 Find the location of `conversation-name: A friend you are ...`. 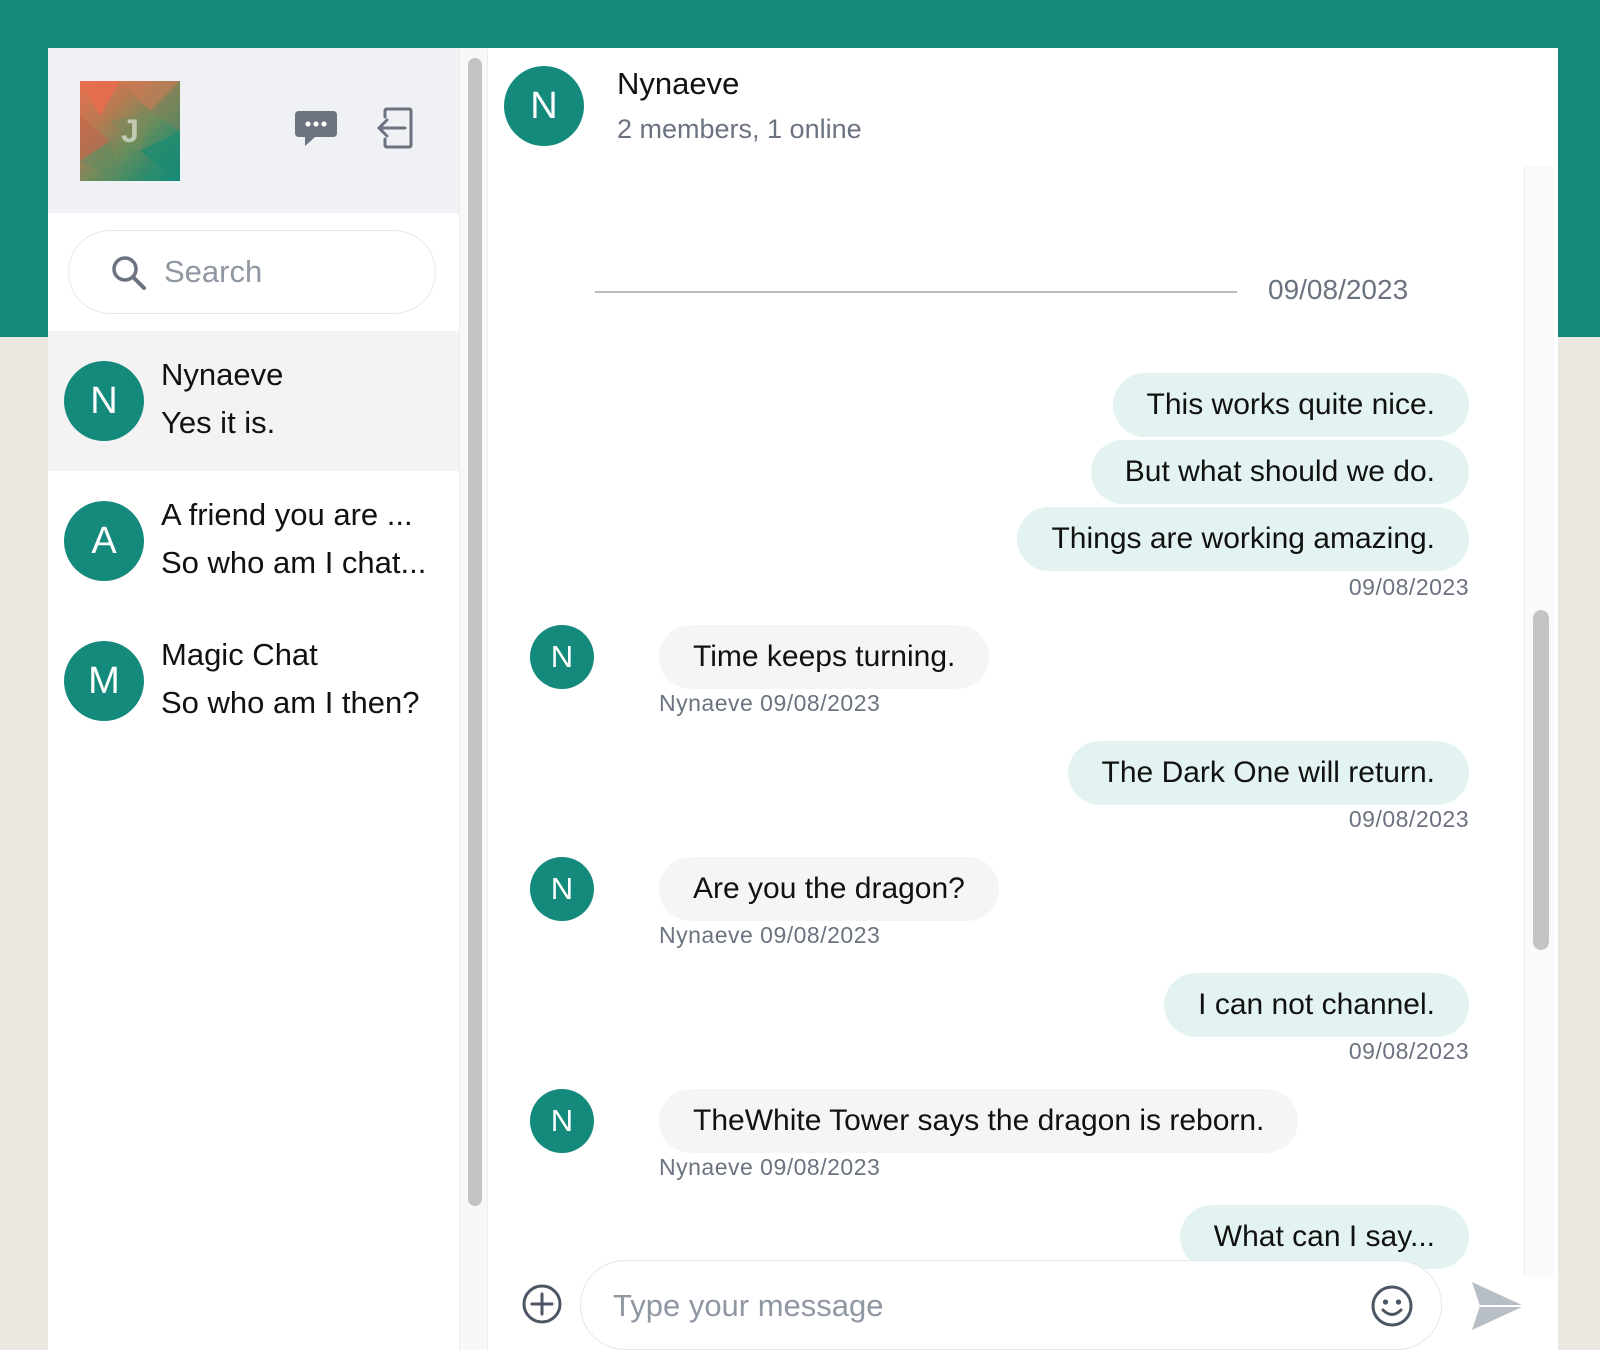

conversation-name: A friend you are ... is located at coordinates (287, 514).